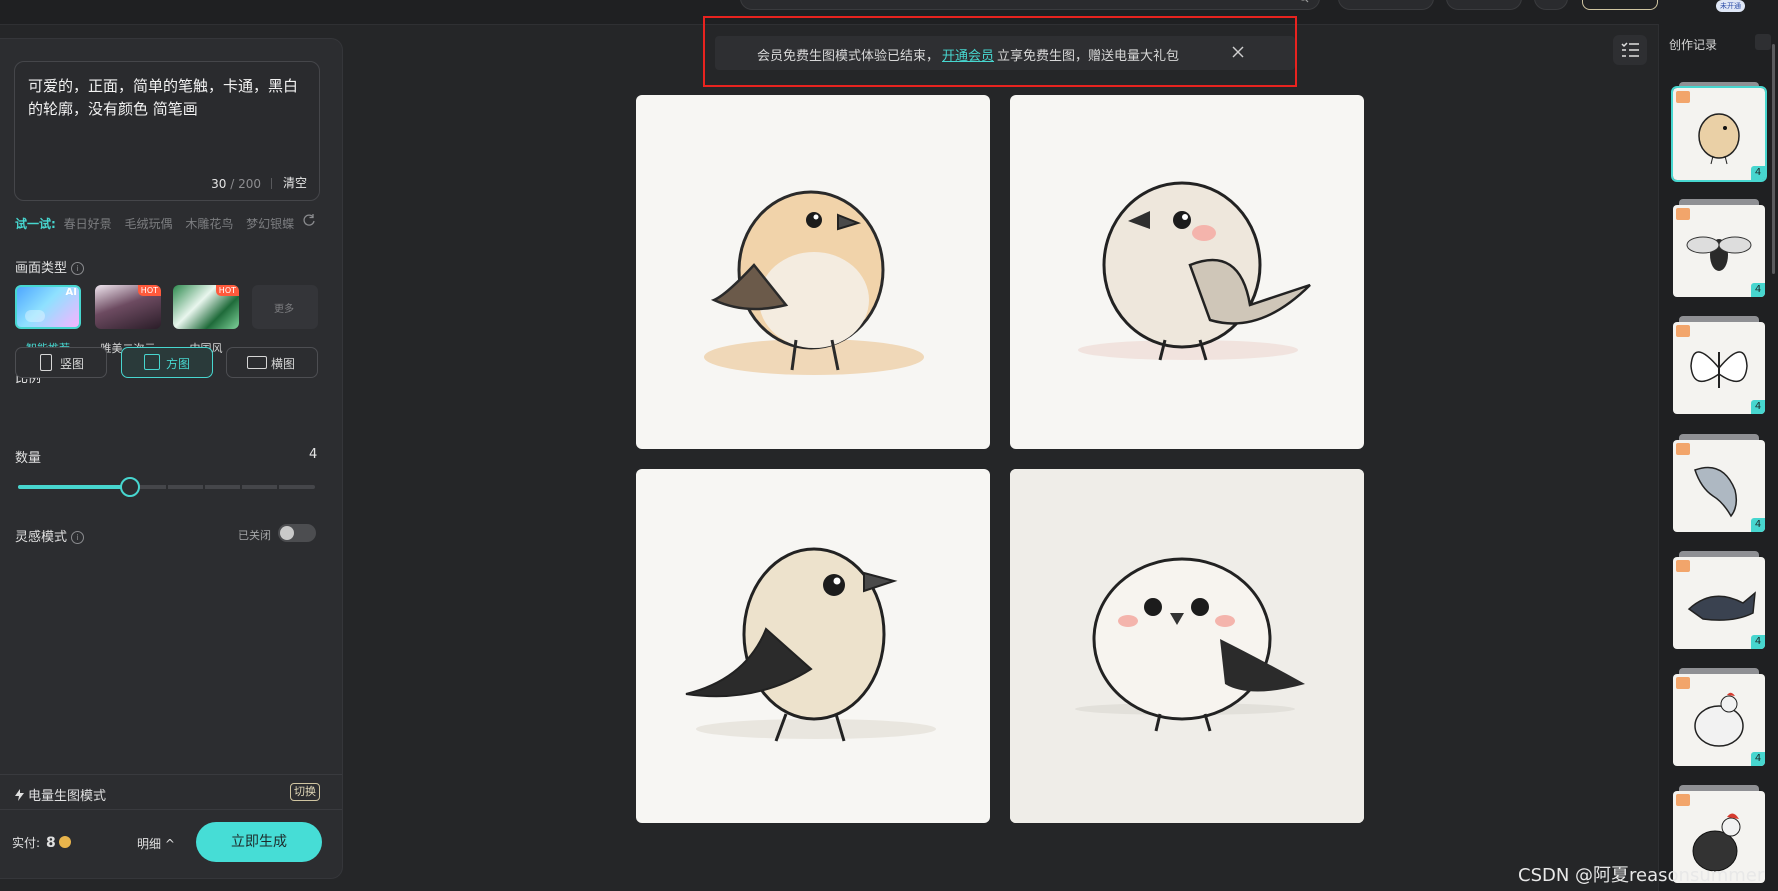  What do you see at coordinates (73, 487) in the screenshot?
I see `slider-fill` at bounding box center [73, 487].